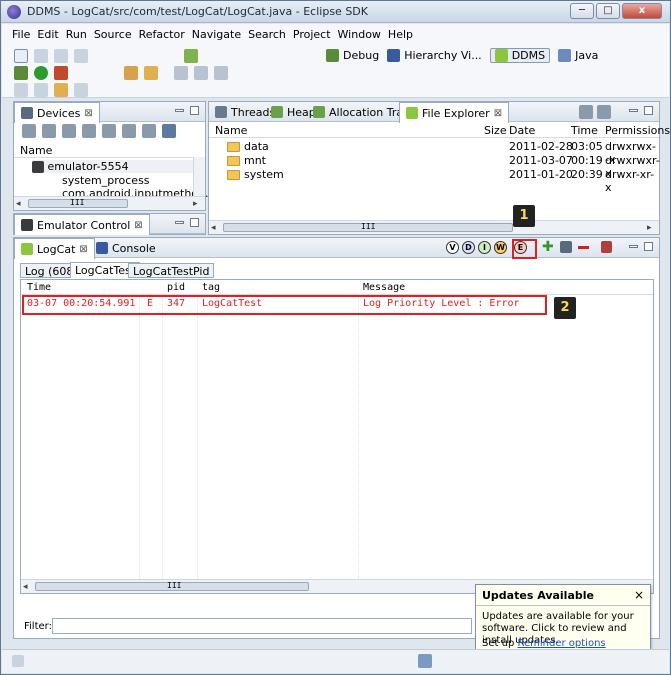 This screenshot has height=675, width=671. I want to click on devices-scrollbar-h: ◂ III ▸, so click(109, 203).